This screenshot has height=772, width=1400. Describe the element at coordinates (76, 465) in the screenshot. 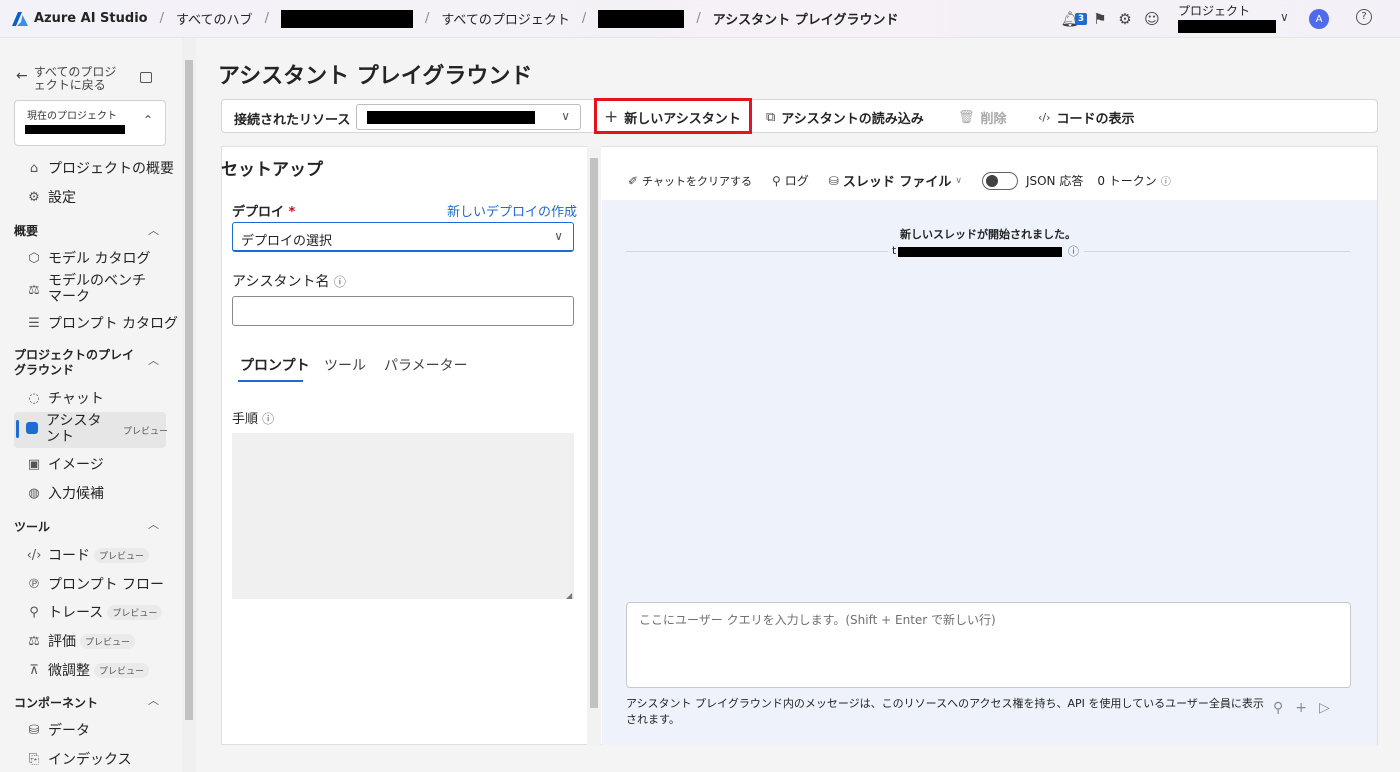

I see `sidebar-item-label: イメージ` at that location.